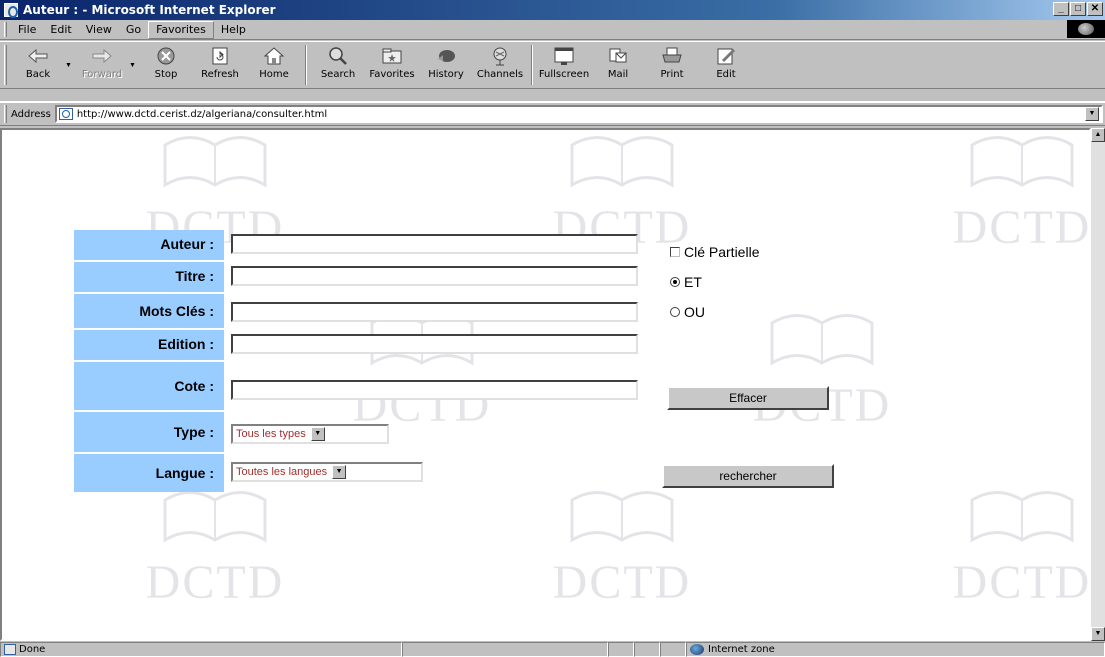 The image size is (1105, 657). I want to click on cle-partielle-checkbox, so click(675, 252).